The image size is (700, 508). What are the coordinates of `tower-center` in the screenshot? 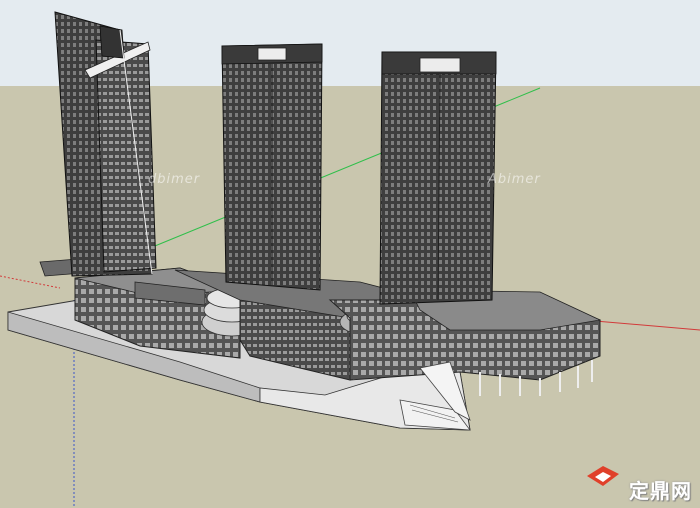 It's located at (272, 167).